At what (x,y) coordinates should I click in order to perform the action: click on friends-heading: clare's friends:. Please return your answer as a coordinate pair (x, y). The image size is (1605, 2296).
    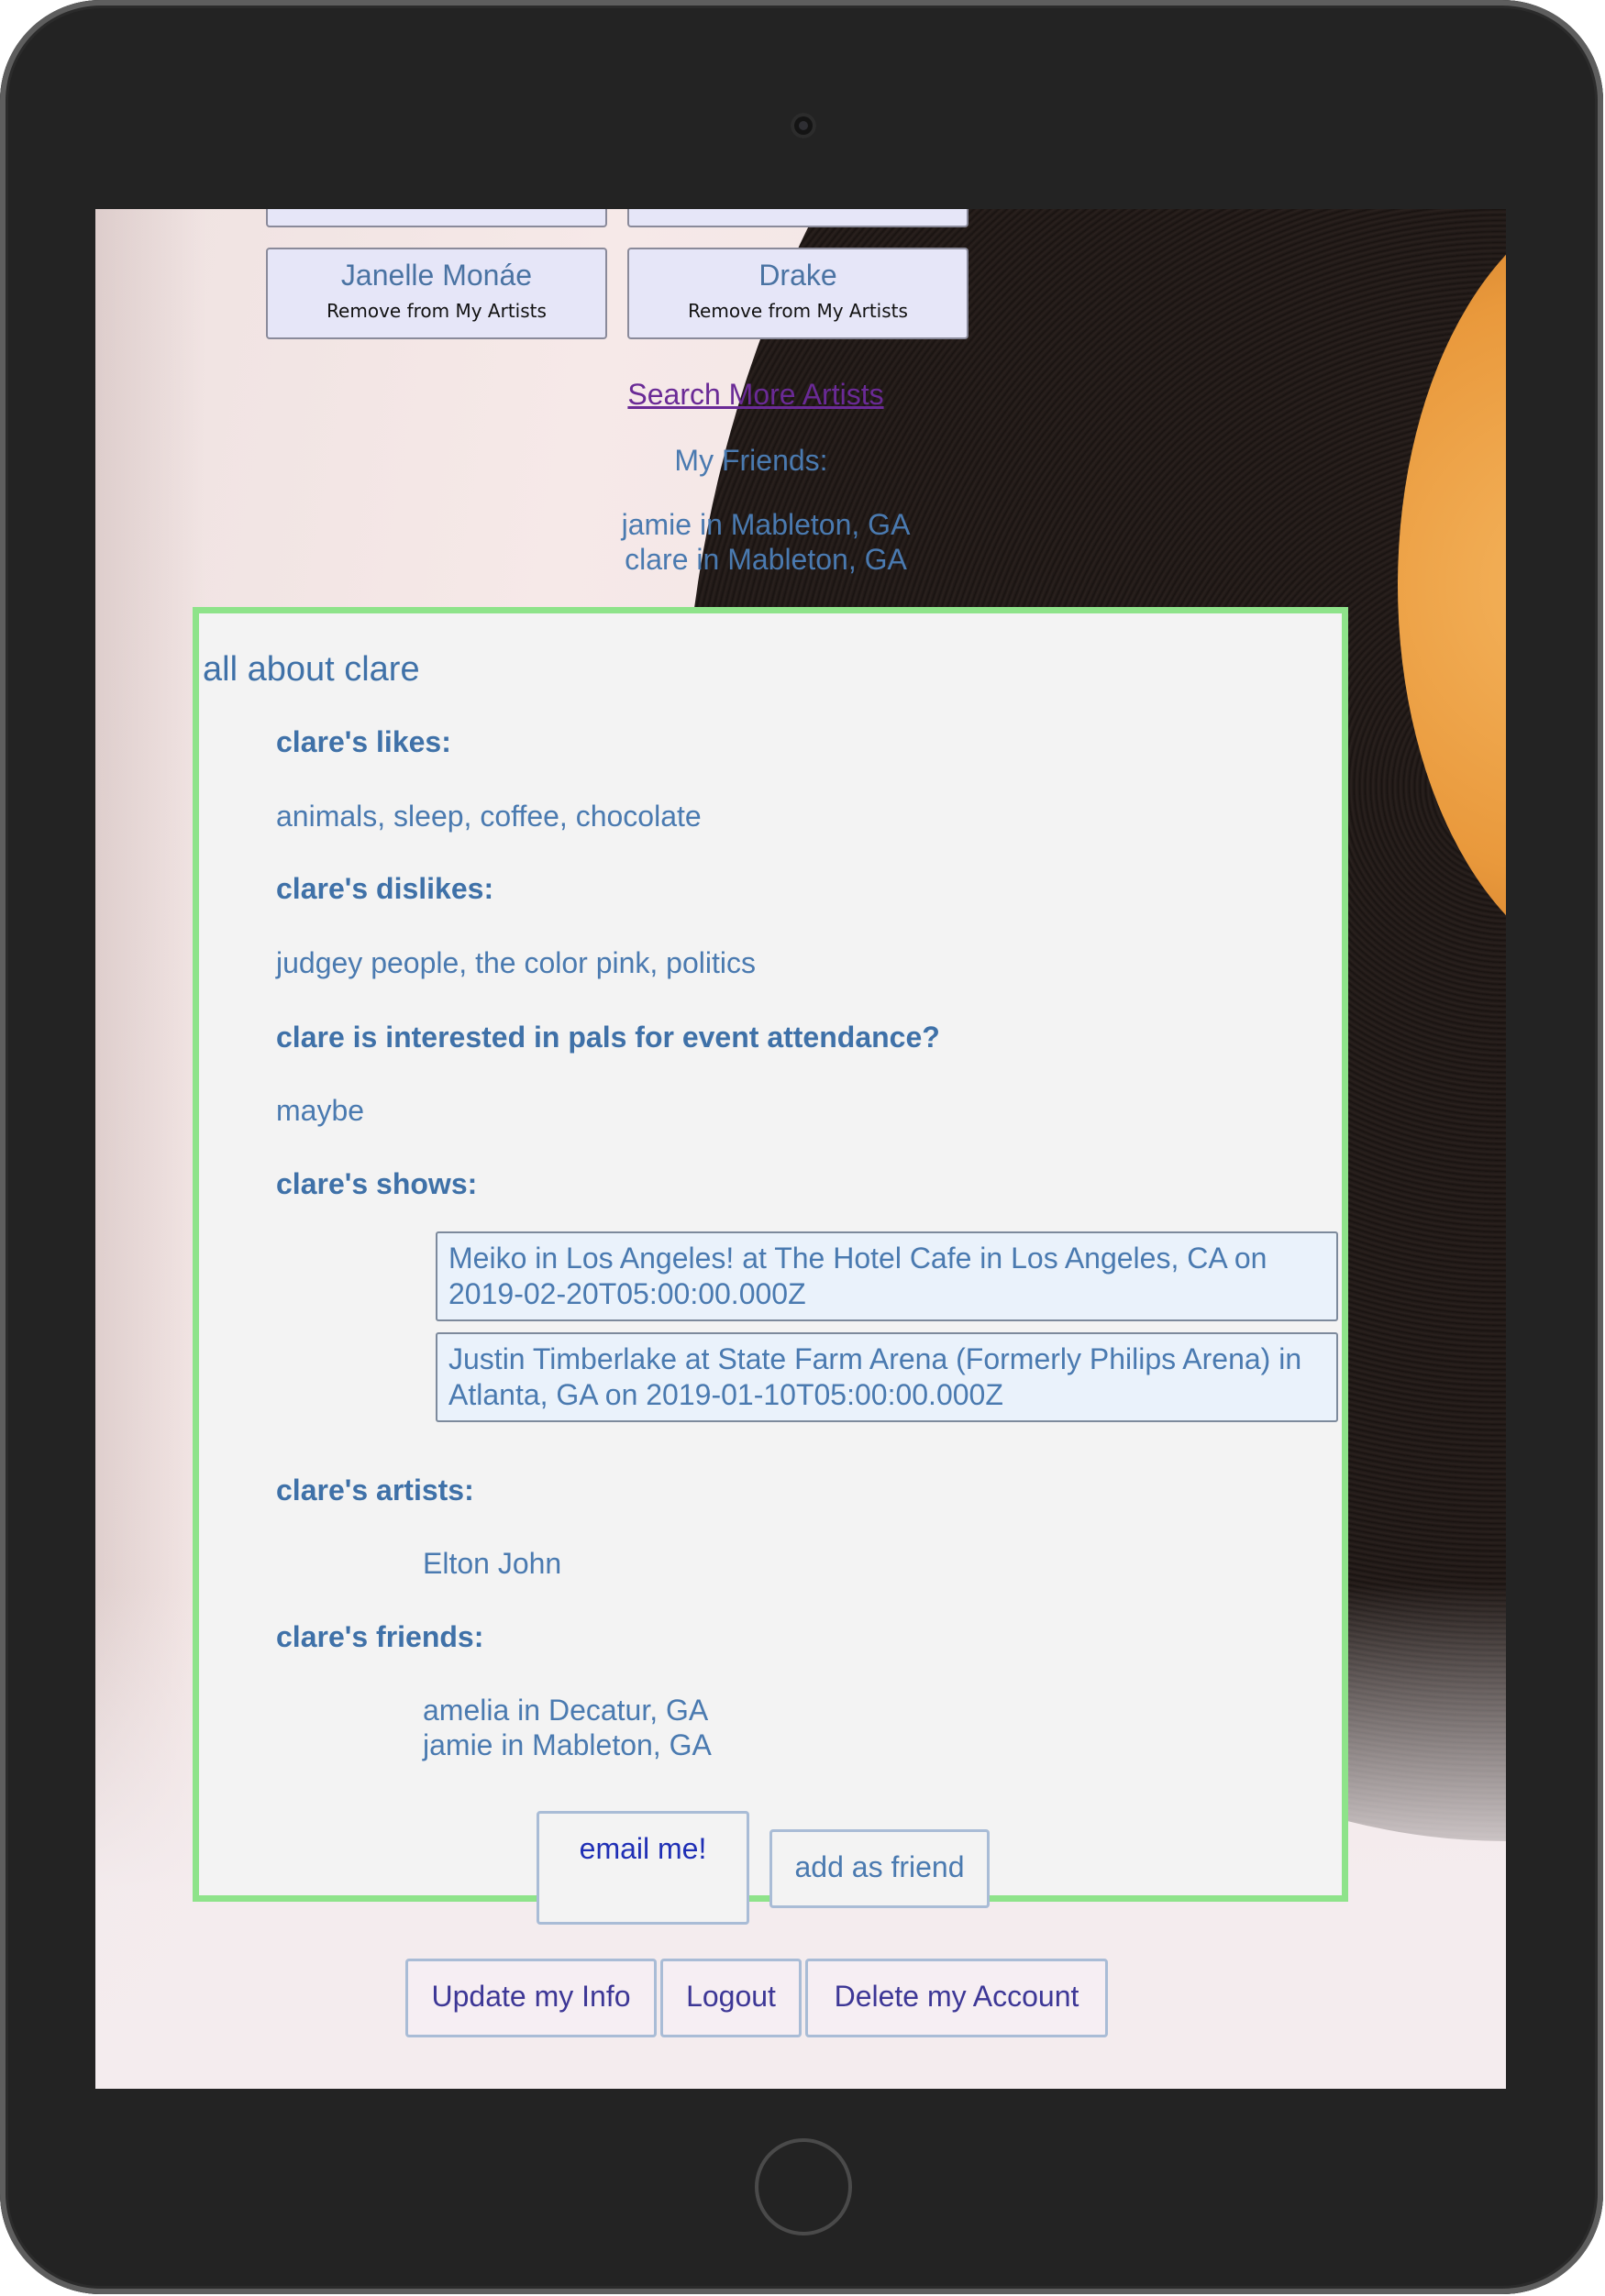
    Looking at the image, I should click on (380, 1636).